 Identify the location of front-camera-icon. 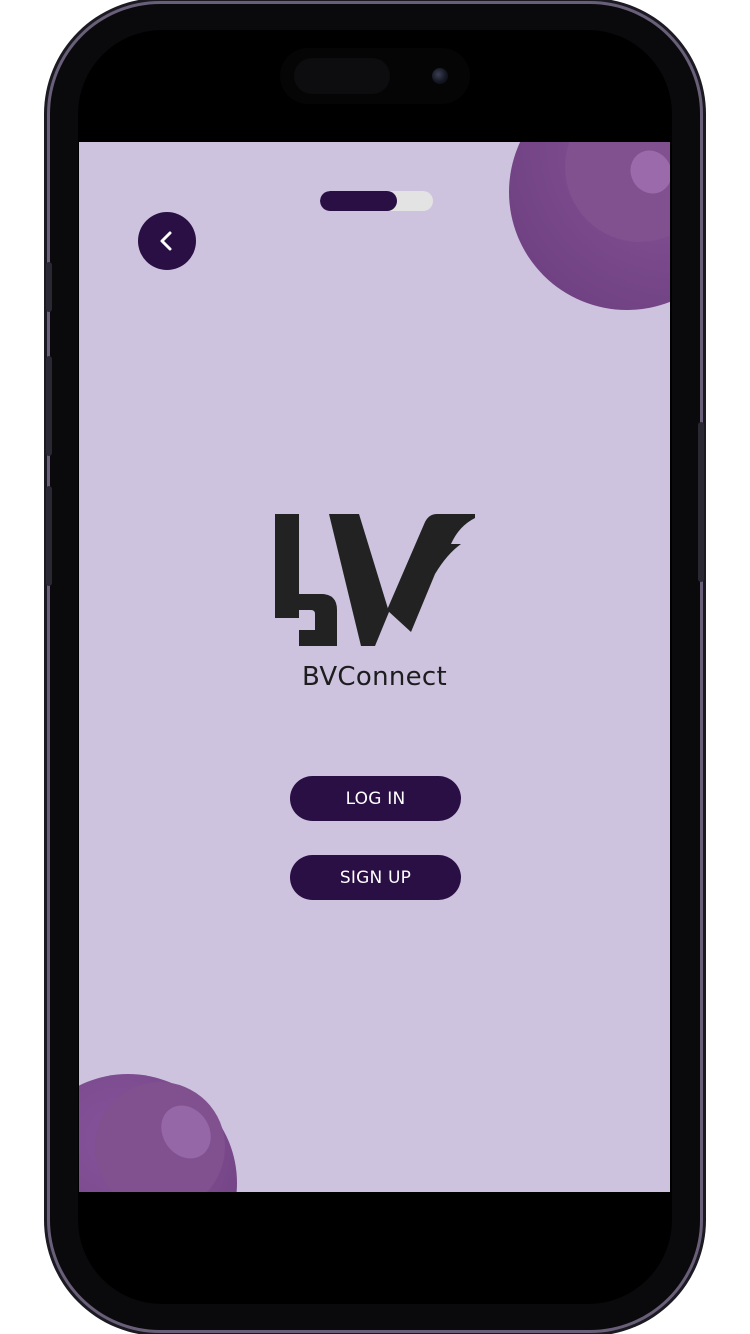
(440, 76).